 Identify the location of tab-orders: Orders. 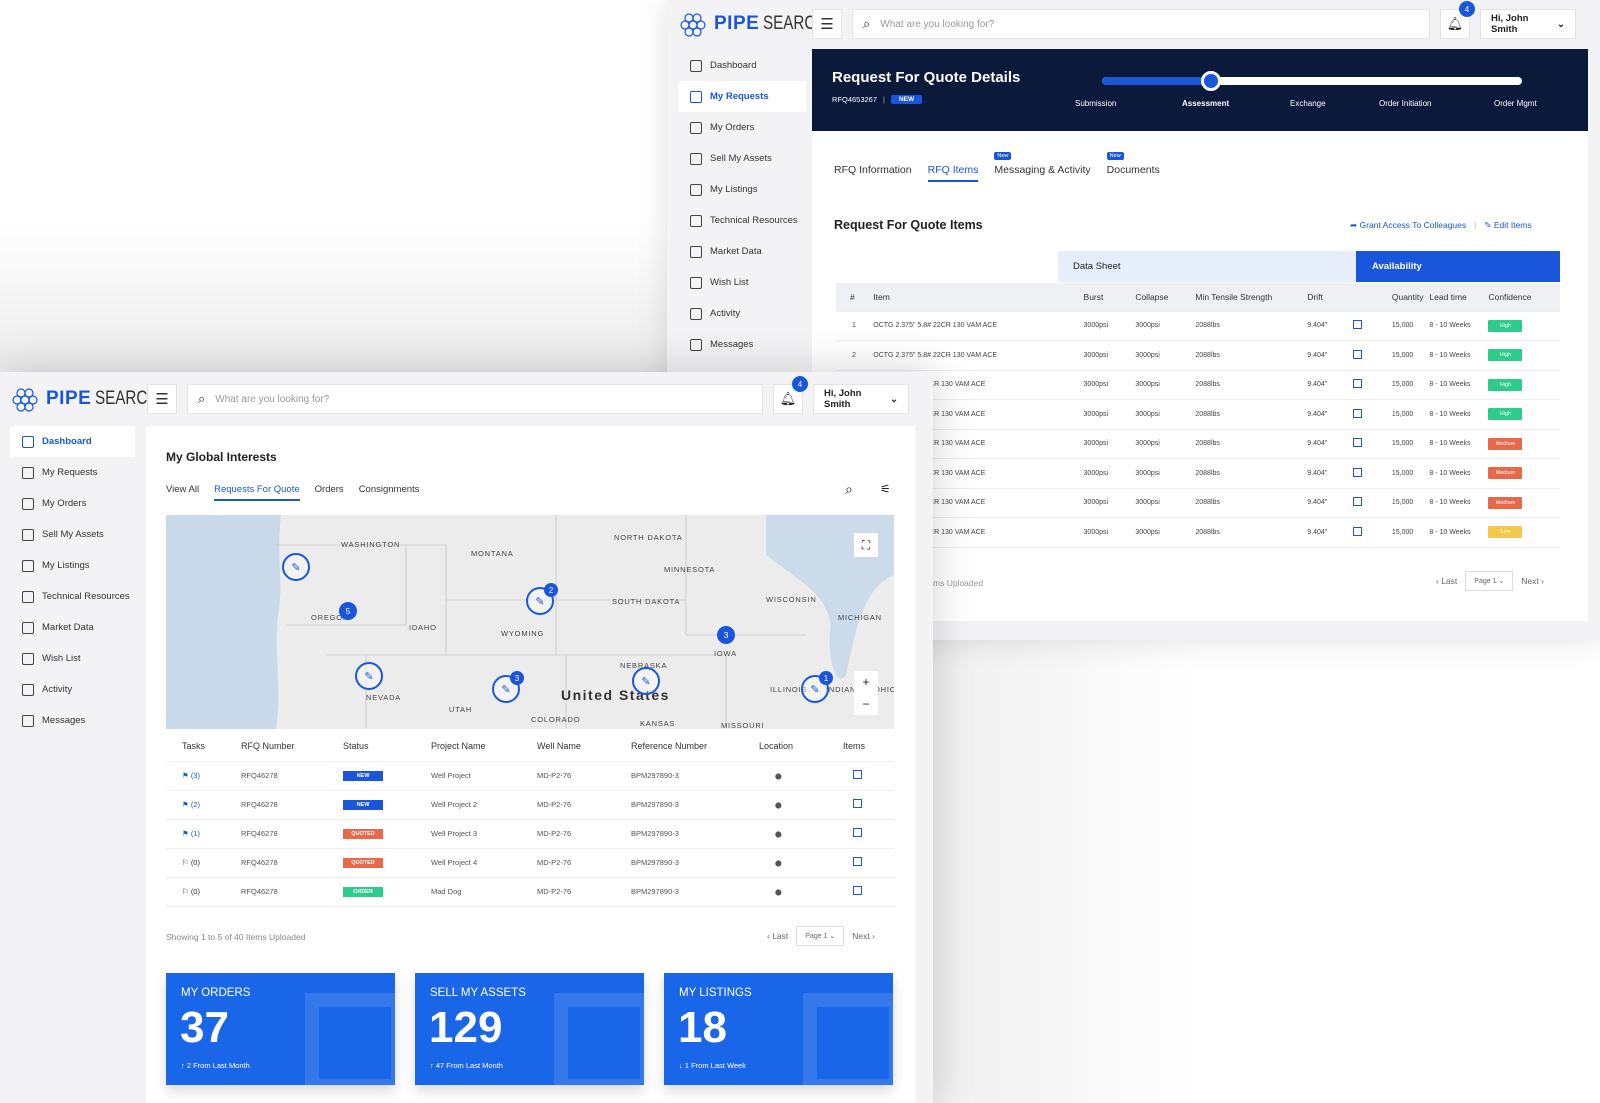
(329, 492).